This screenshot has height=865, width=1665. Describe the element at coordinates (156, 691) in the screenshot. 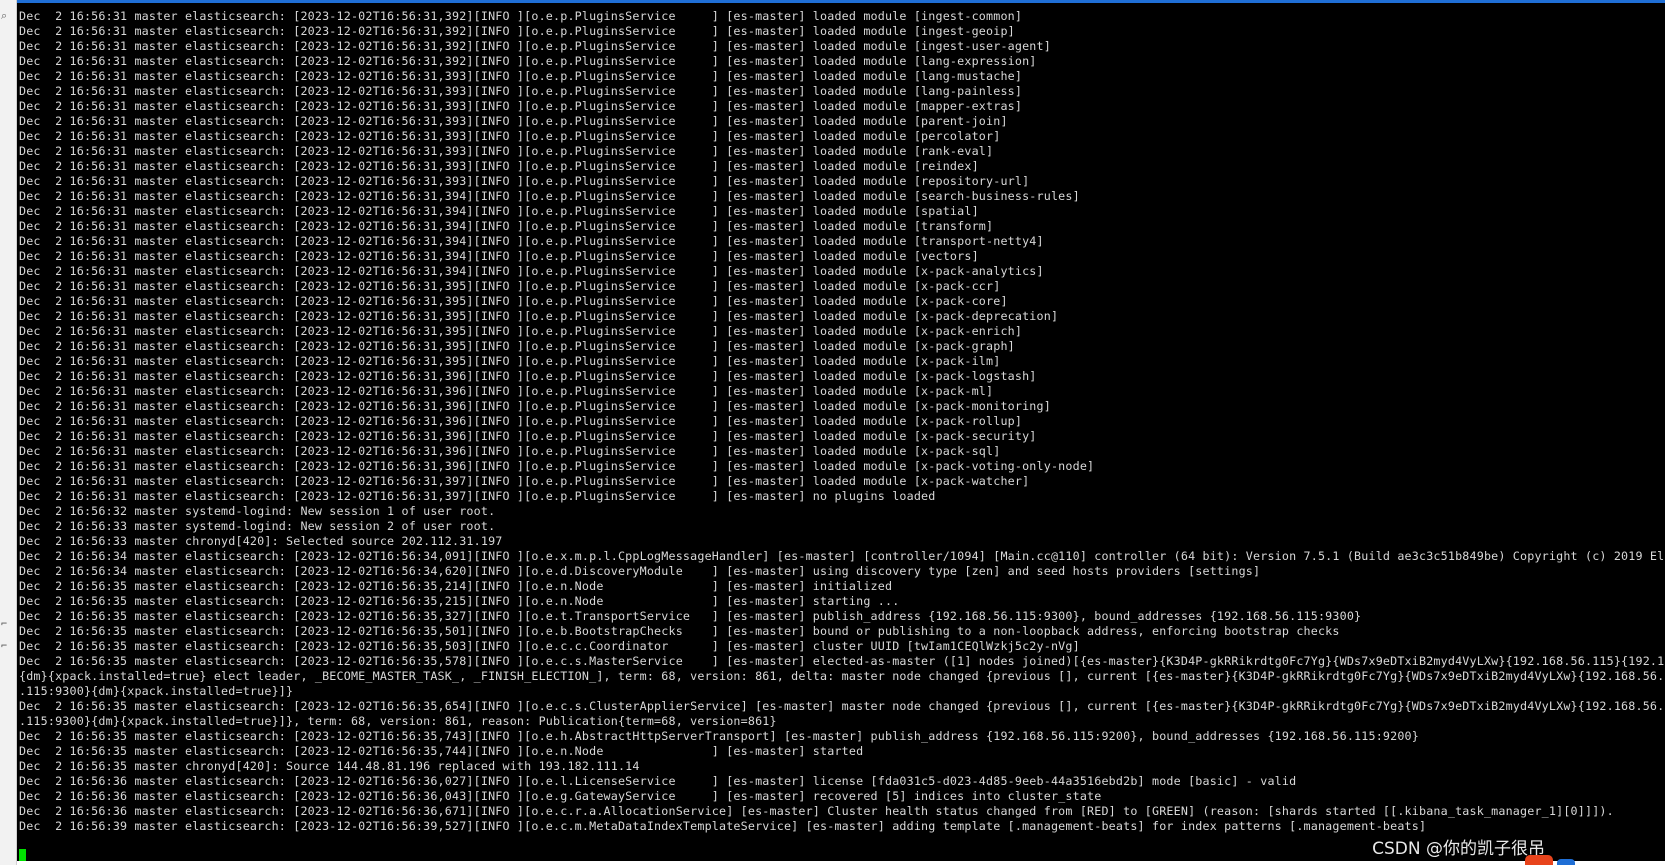

I see `log-line: .115:9300}{dm}{xpack.installed=true}]}` at that location.